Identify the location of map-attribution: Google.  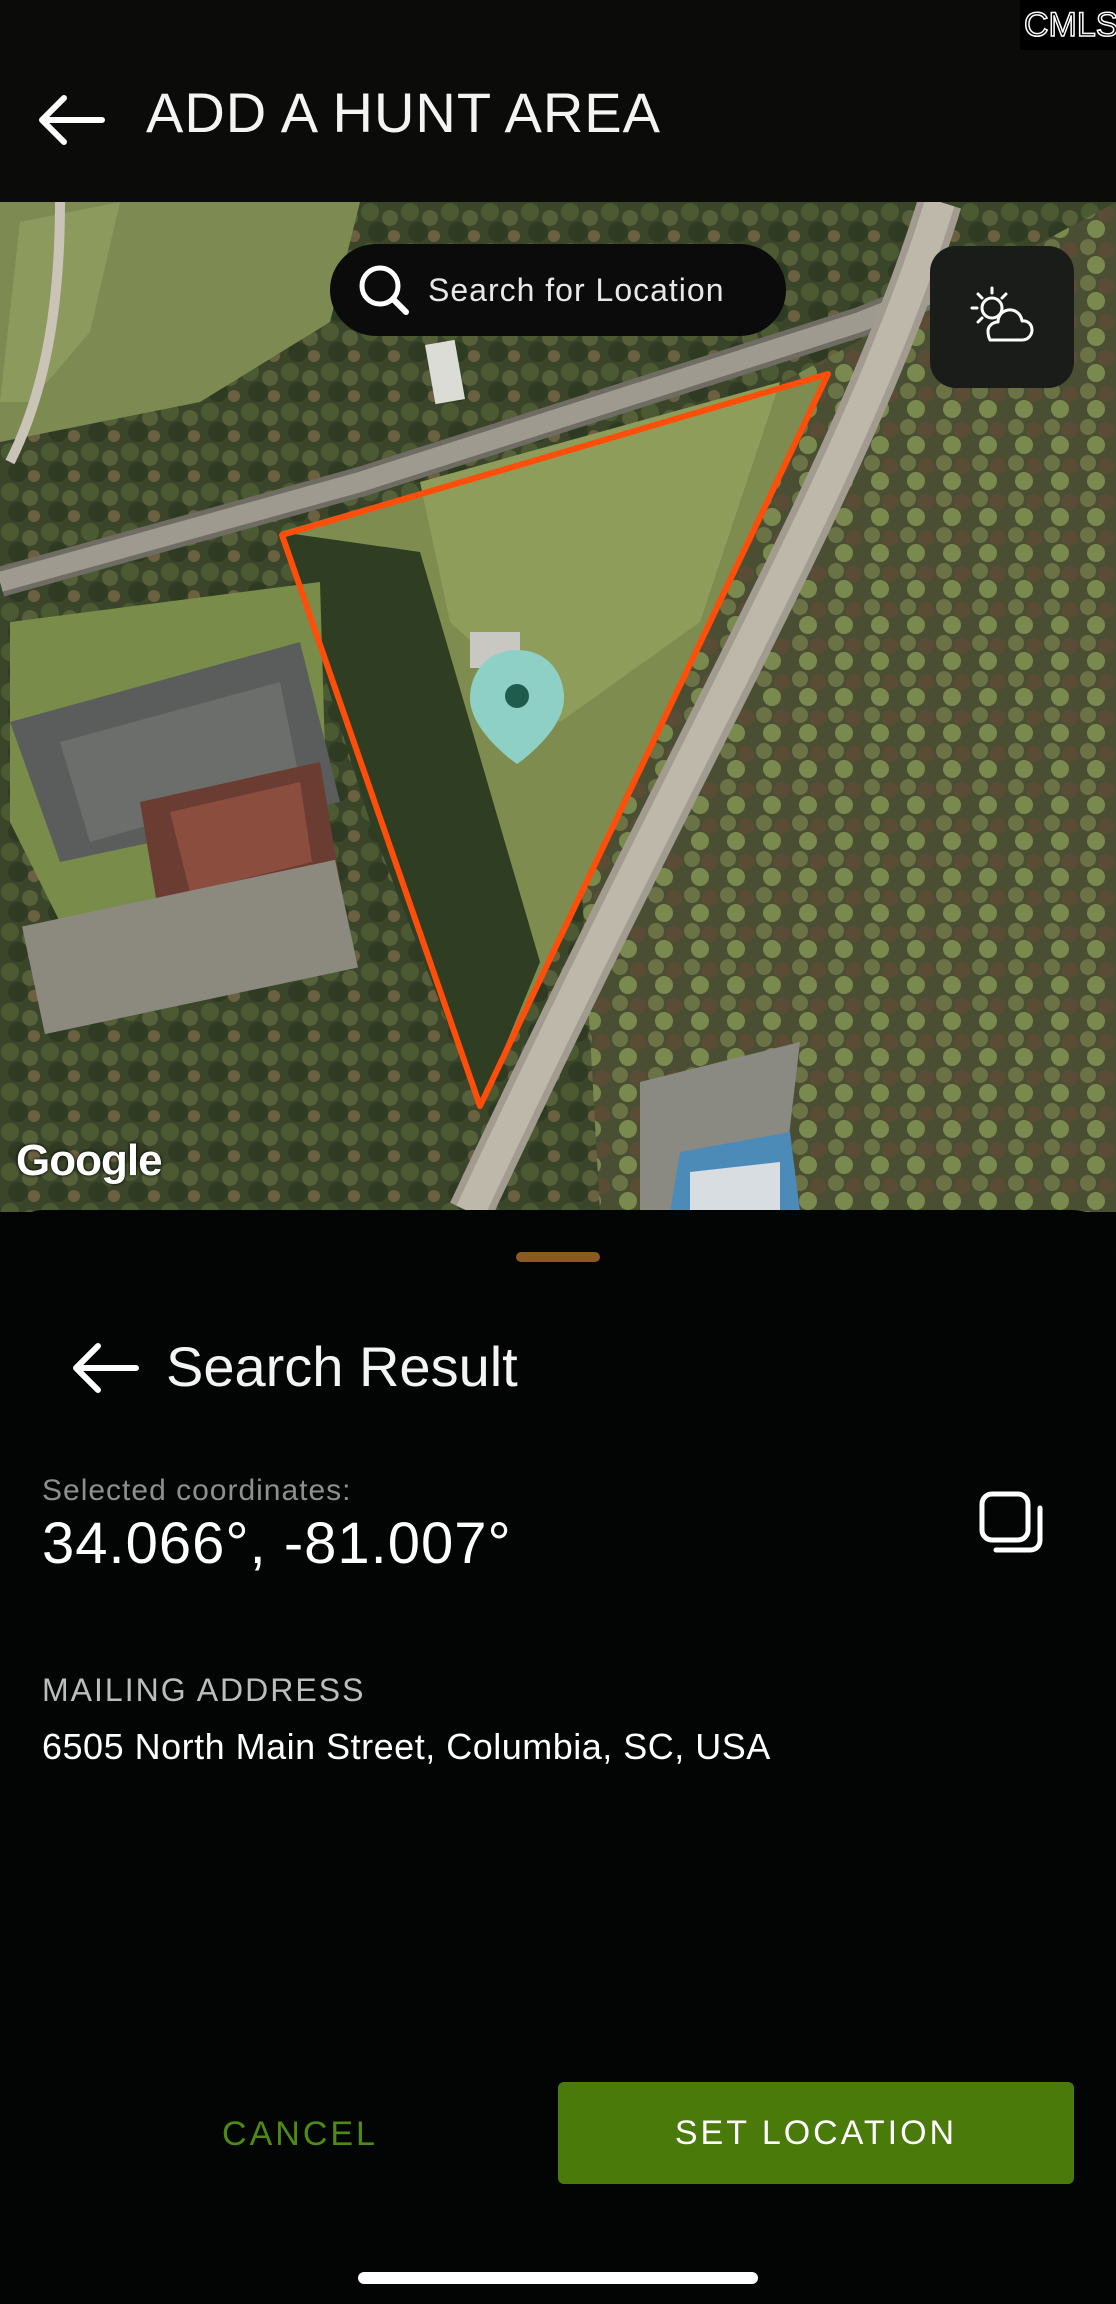
(89, 1160).